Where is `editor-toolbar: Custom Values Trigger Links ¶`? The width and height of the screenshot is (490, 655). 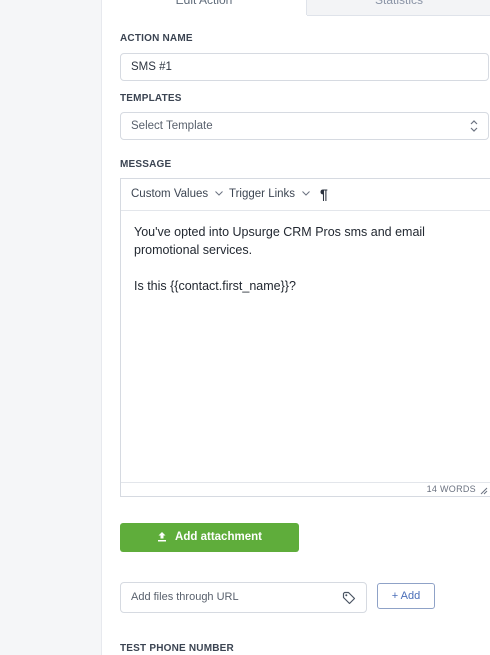
editor-toolbar: Custom Values Trigger Links ¶ is located at coordinates (305, 195).